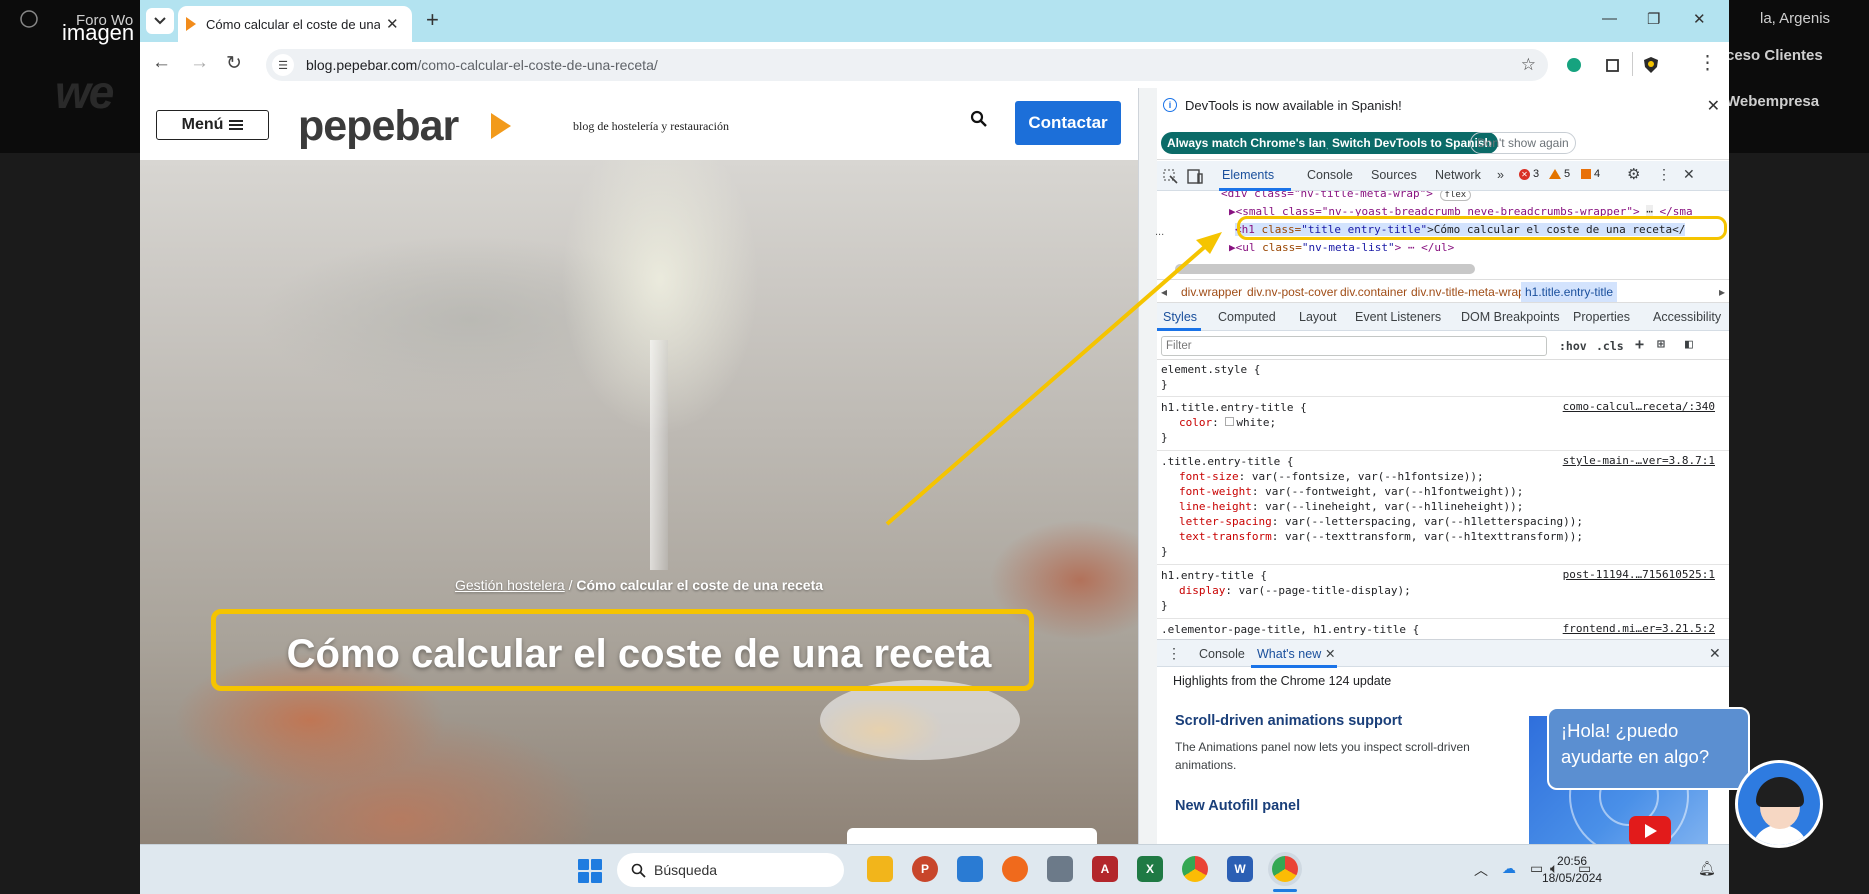 The height and width of the screenshot is (894, 1869). What do you see at coordinates (1330, 175) in the screenshot?
I see `tab-console: Console` at bounding box center [1330, 175].